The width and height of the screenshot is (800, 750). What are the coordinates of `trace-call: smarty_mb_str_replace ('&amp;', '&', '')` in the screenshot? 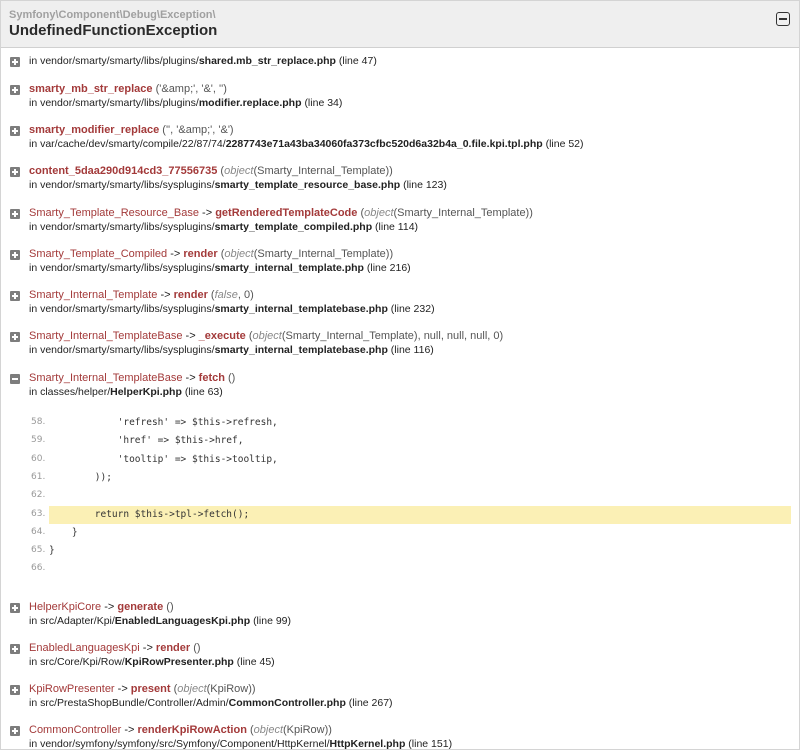 It's located at (128, 89).